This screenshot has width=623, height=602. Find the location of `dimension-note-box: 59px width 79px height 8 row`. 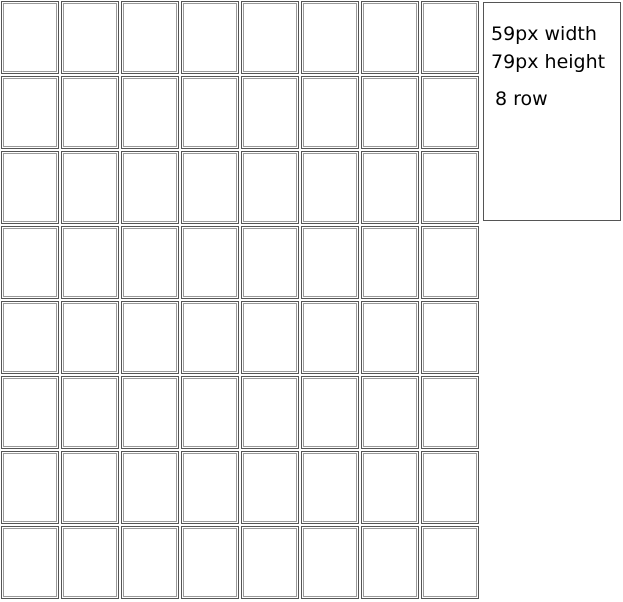

dimension-note-box: 59px width 79px height 8 row is located at coordinates (552, 111).